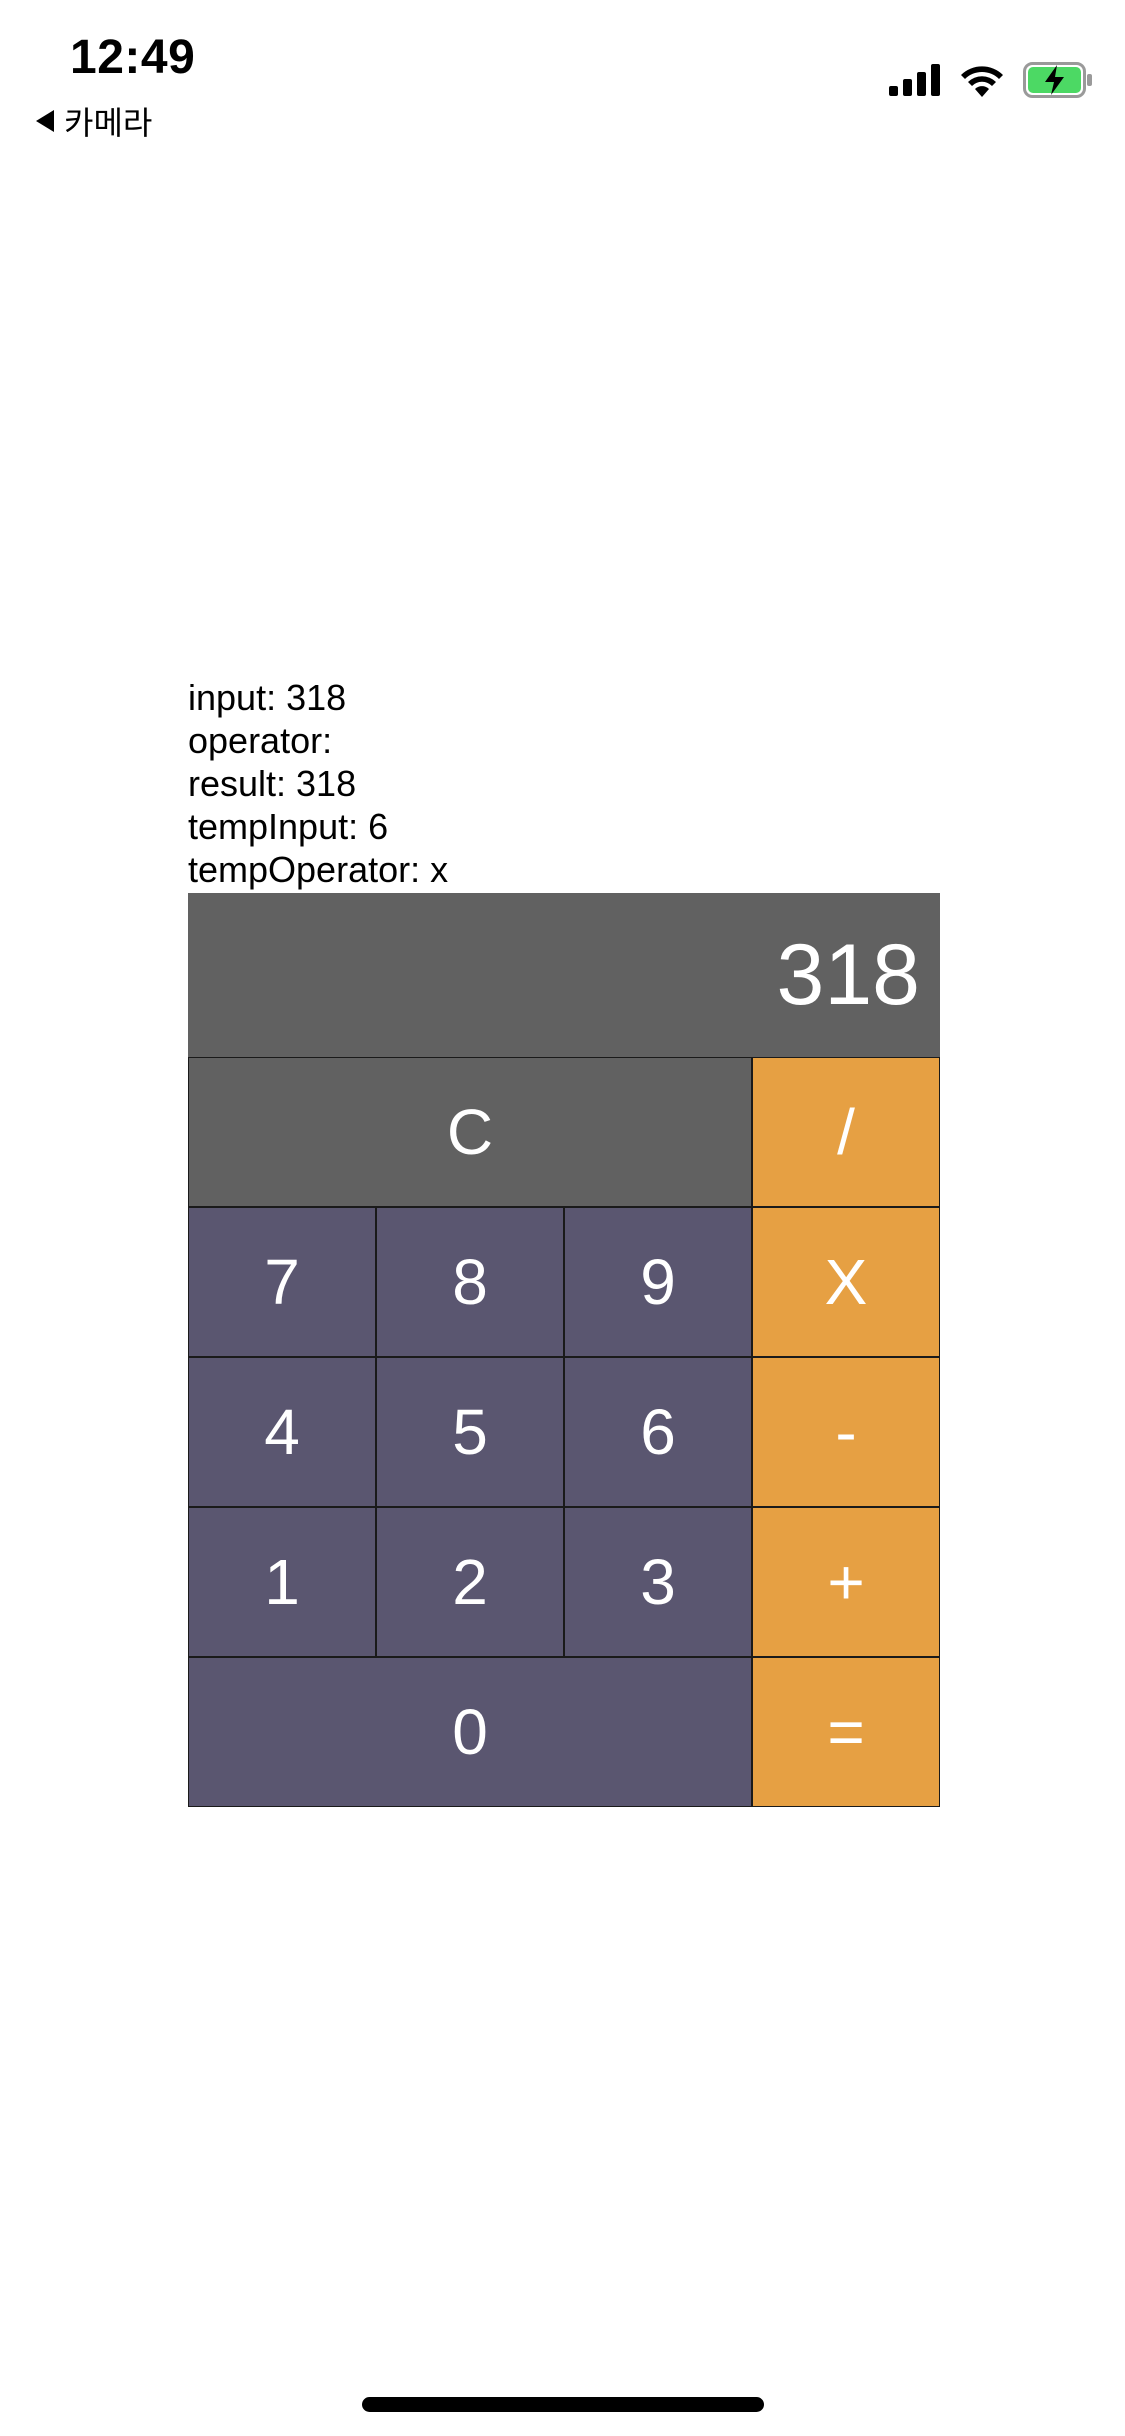  Describe the element at coordinates (658, 1432) in the screenshot. I see `digit-6-button: 6` at that location.